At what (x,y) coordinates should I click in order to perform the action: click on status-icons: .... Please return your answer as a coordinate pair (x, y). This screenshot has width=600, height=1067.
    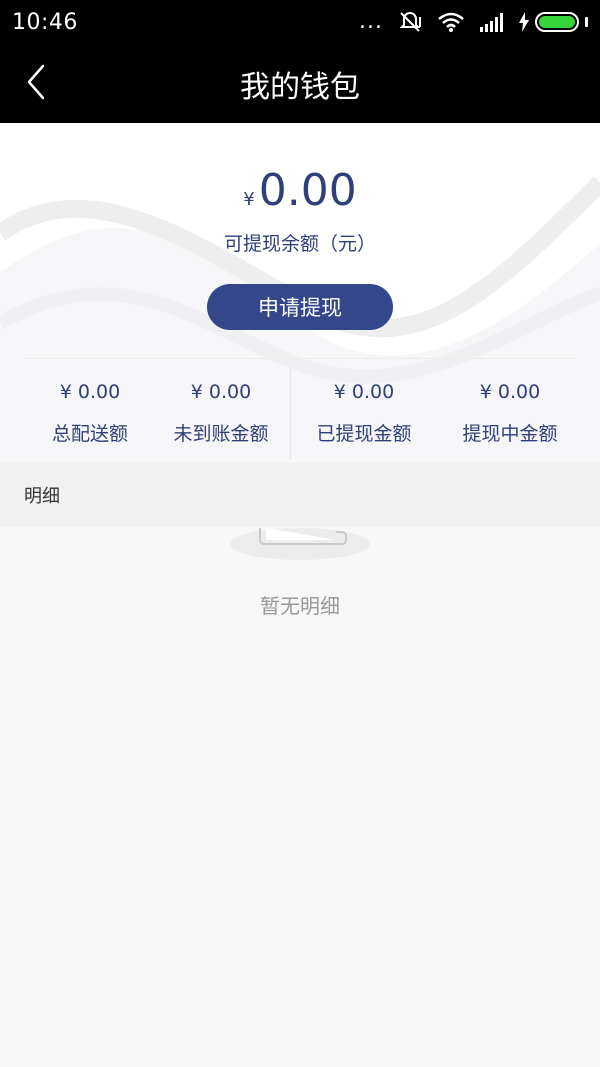
    Looking at the image, I should click on (473, 22).